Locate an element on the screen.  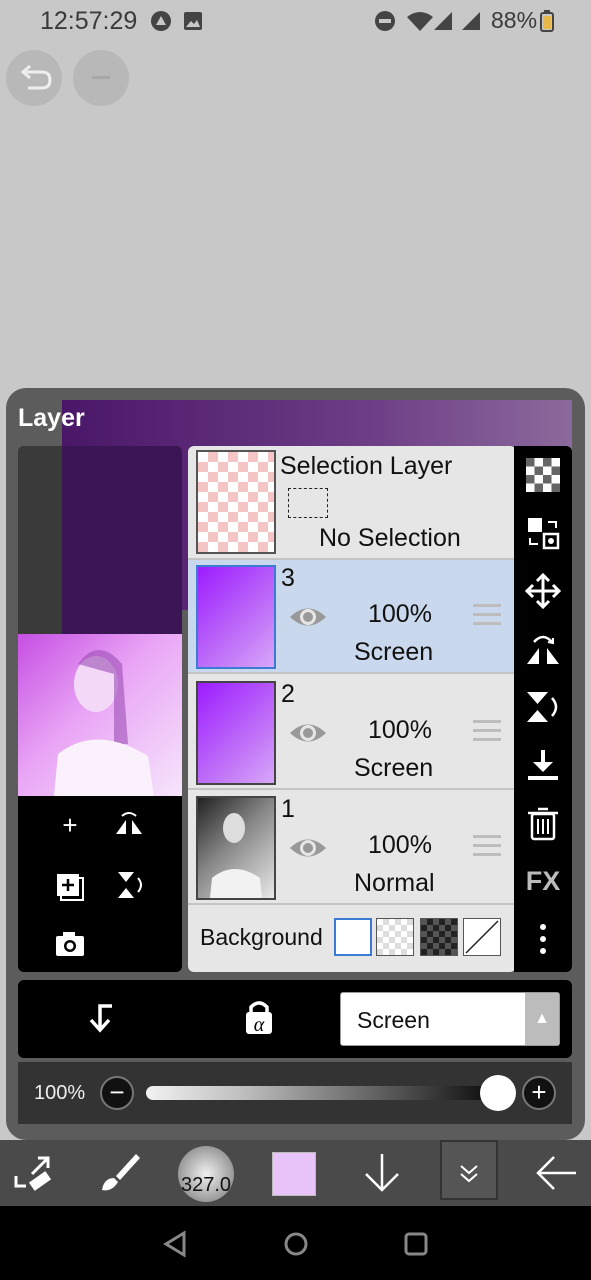
sync-icon is located at coordinates (161, 21).